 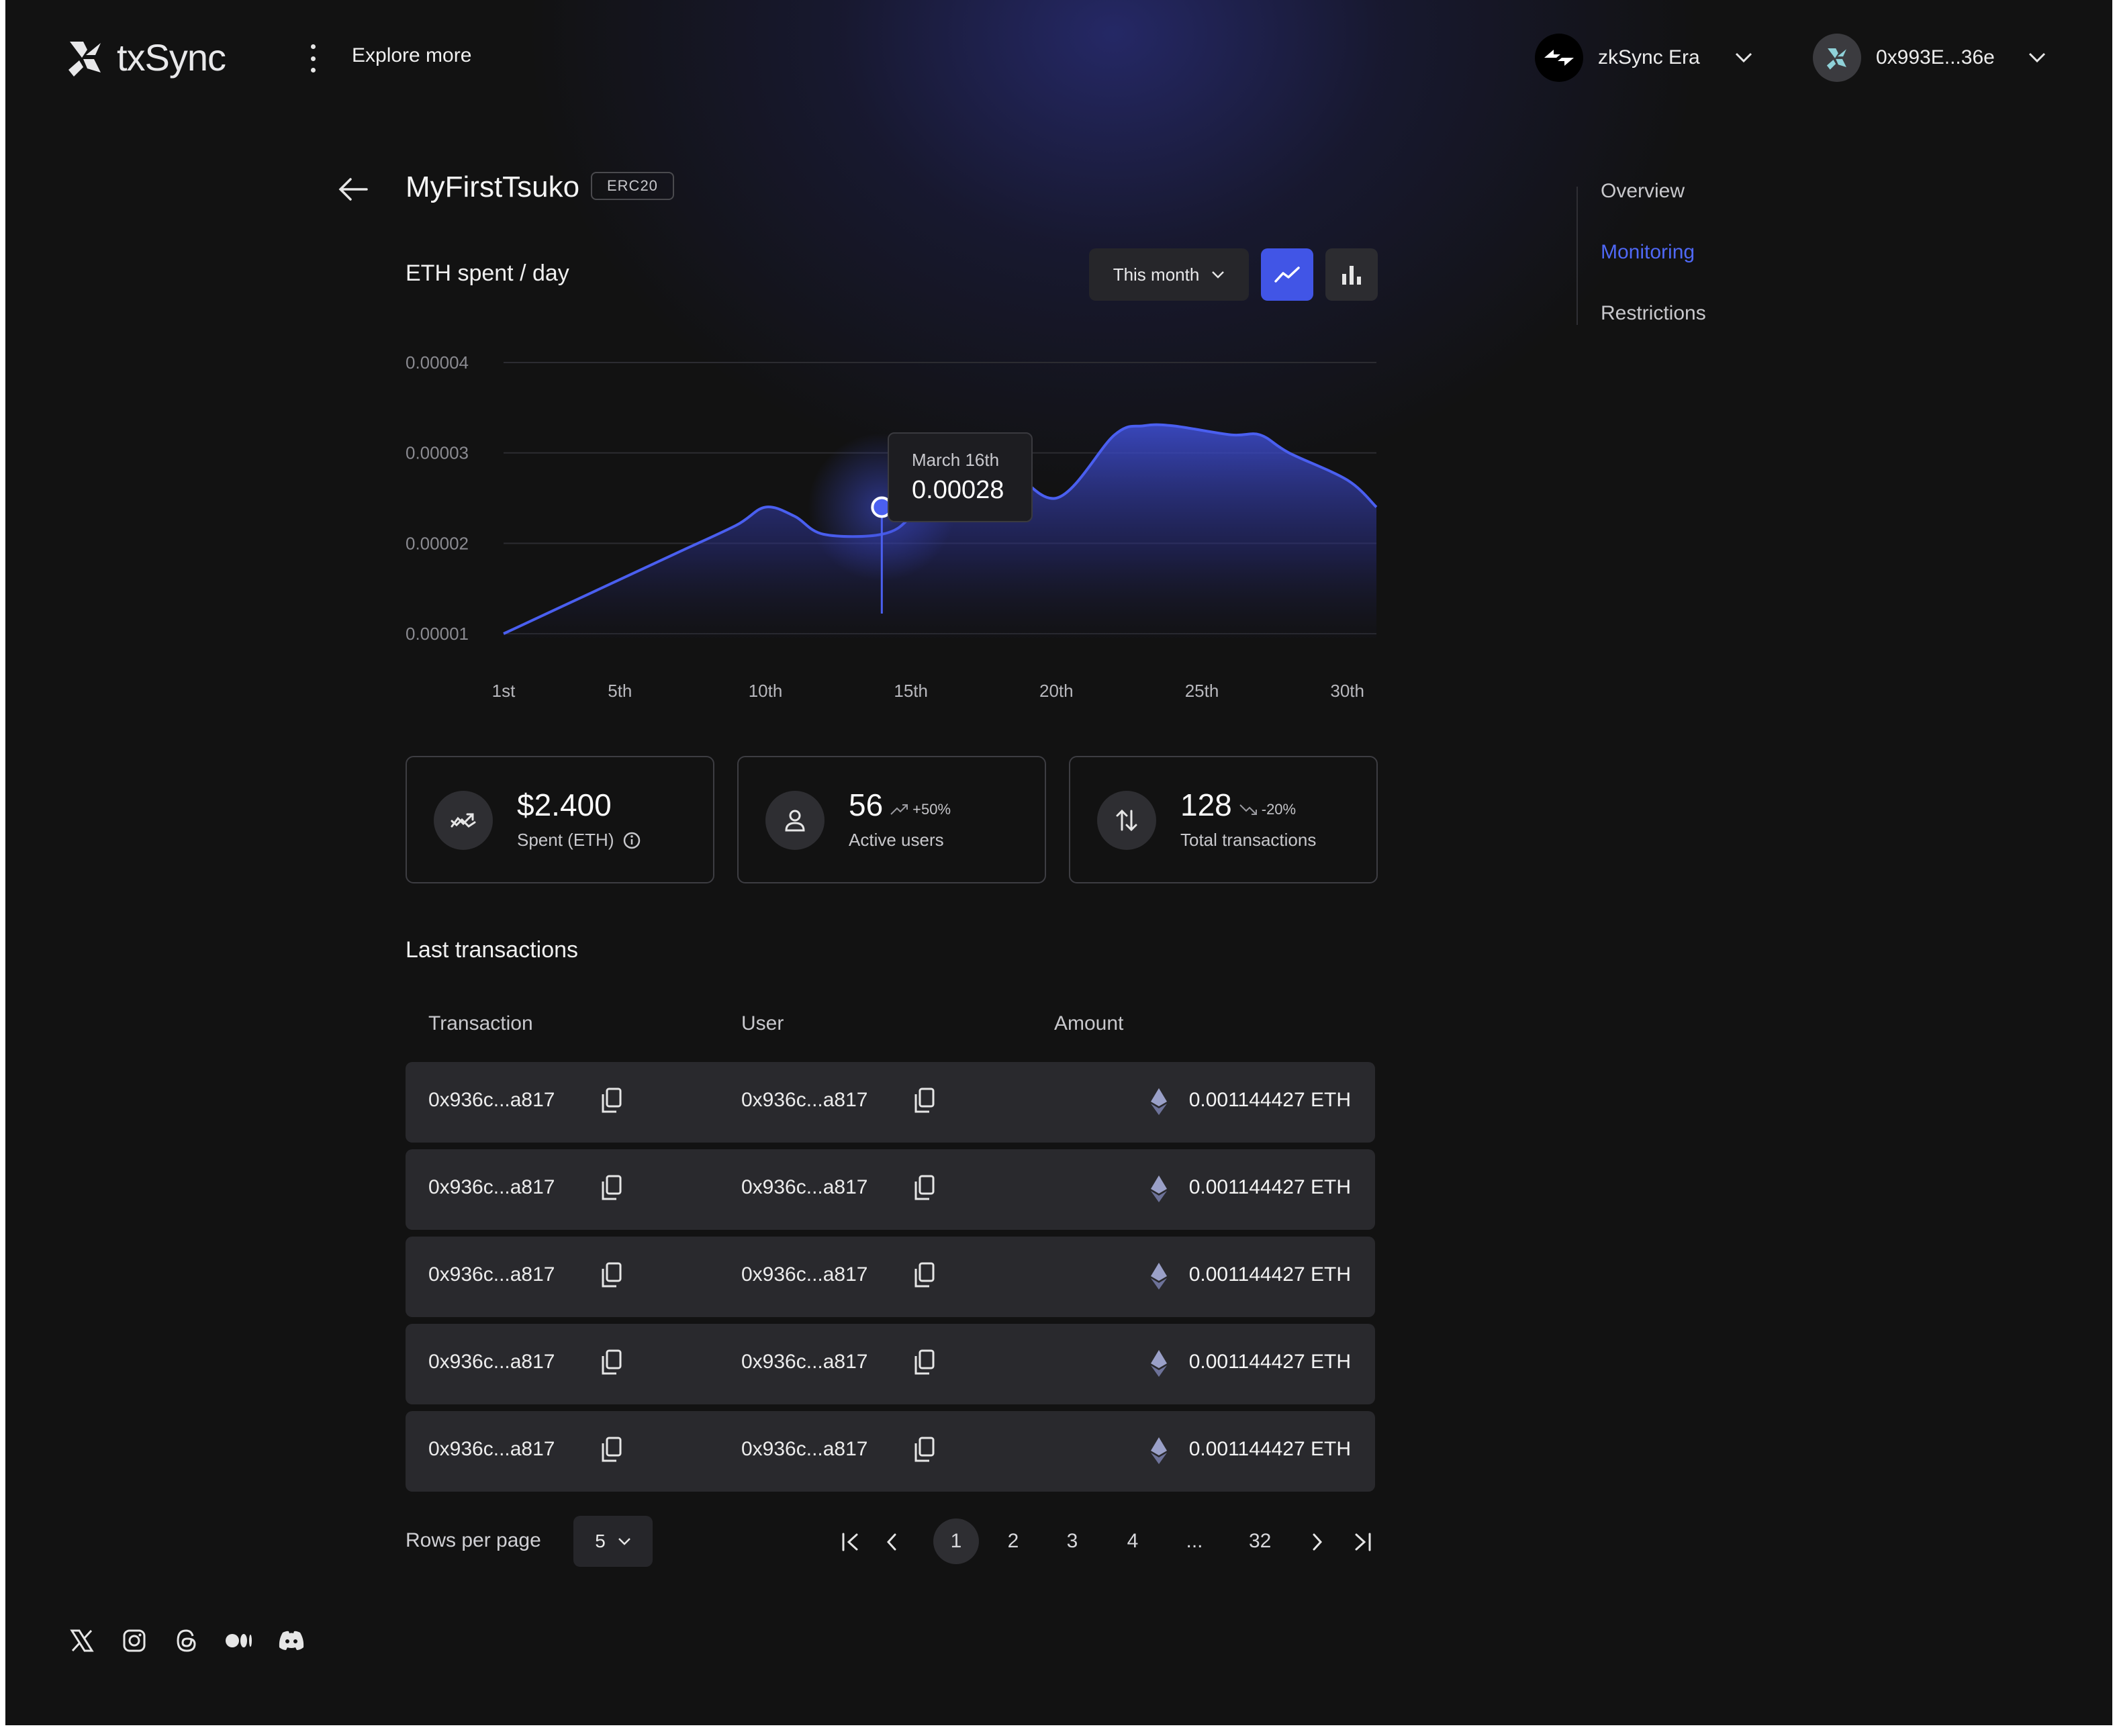 What do you see at coordinates (891, 1542) in the screenshot?
I see `previous-page-icon` at bounding box center [891, 1542].